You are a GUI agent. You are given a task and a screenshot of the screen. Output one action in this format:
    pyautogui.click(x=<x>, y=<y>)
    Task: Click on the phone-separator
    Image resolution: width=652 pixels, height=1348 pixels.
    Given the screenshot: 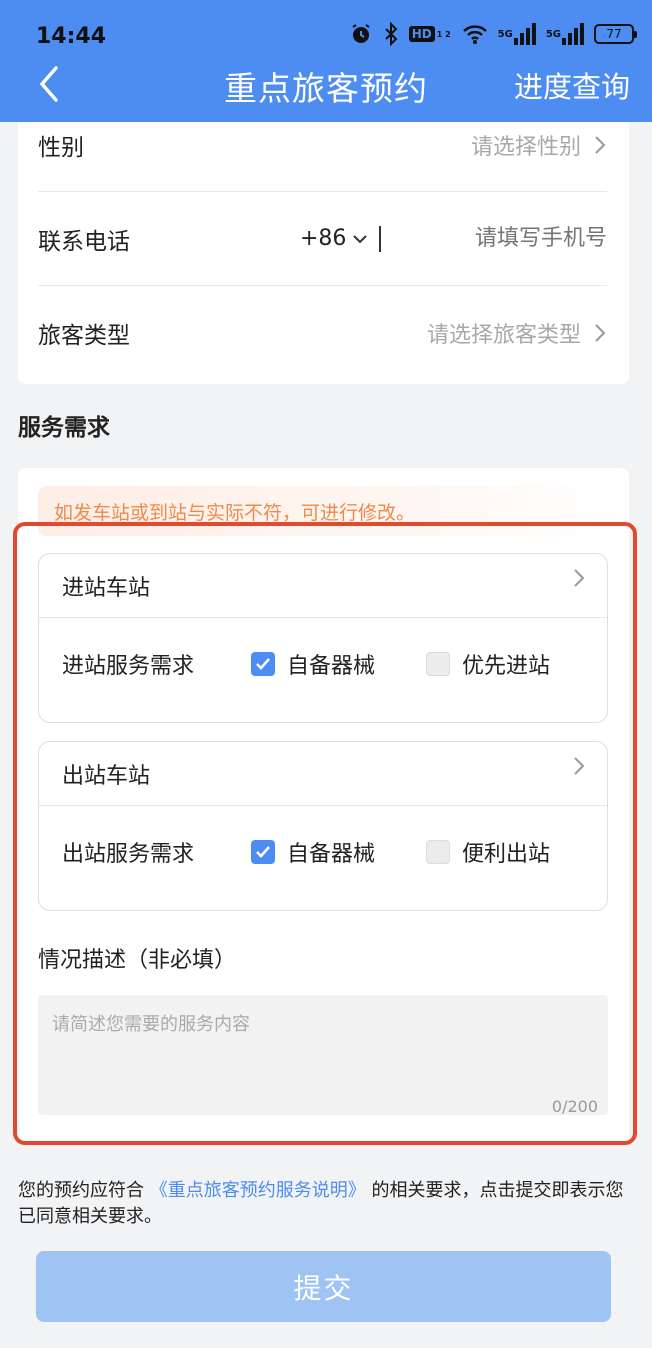 What is the action you would take?
    pyautogui.click(x=380, y=238)
    